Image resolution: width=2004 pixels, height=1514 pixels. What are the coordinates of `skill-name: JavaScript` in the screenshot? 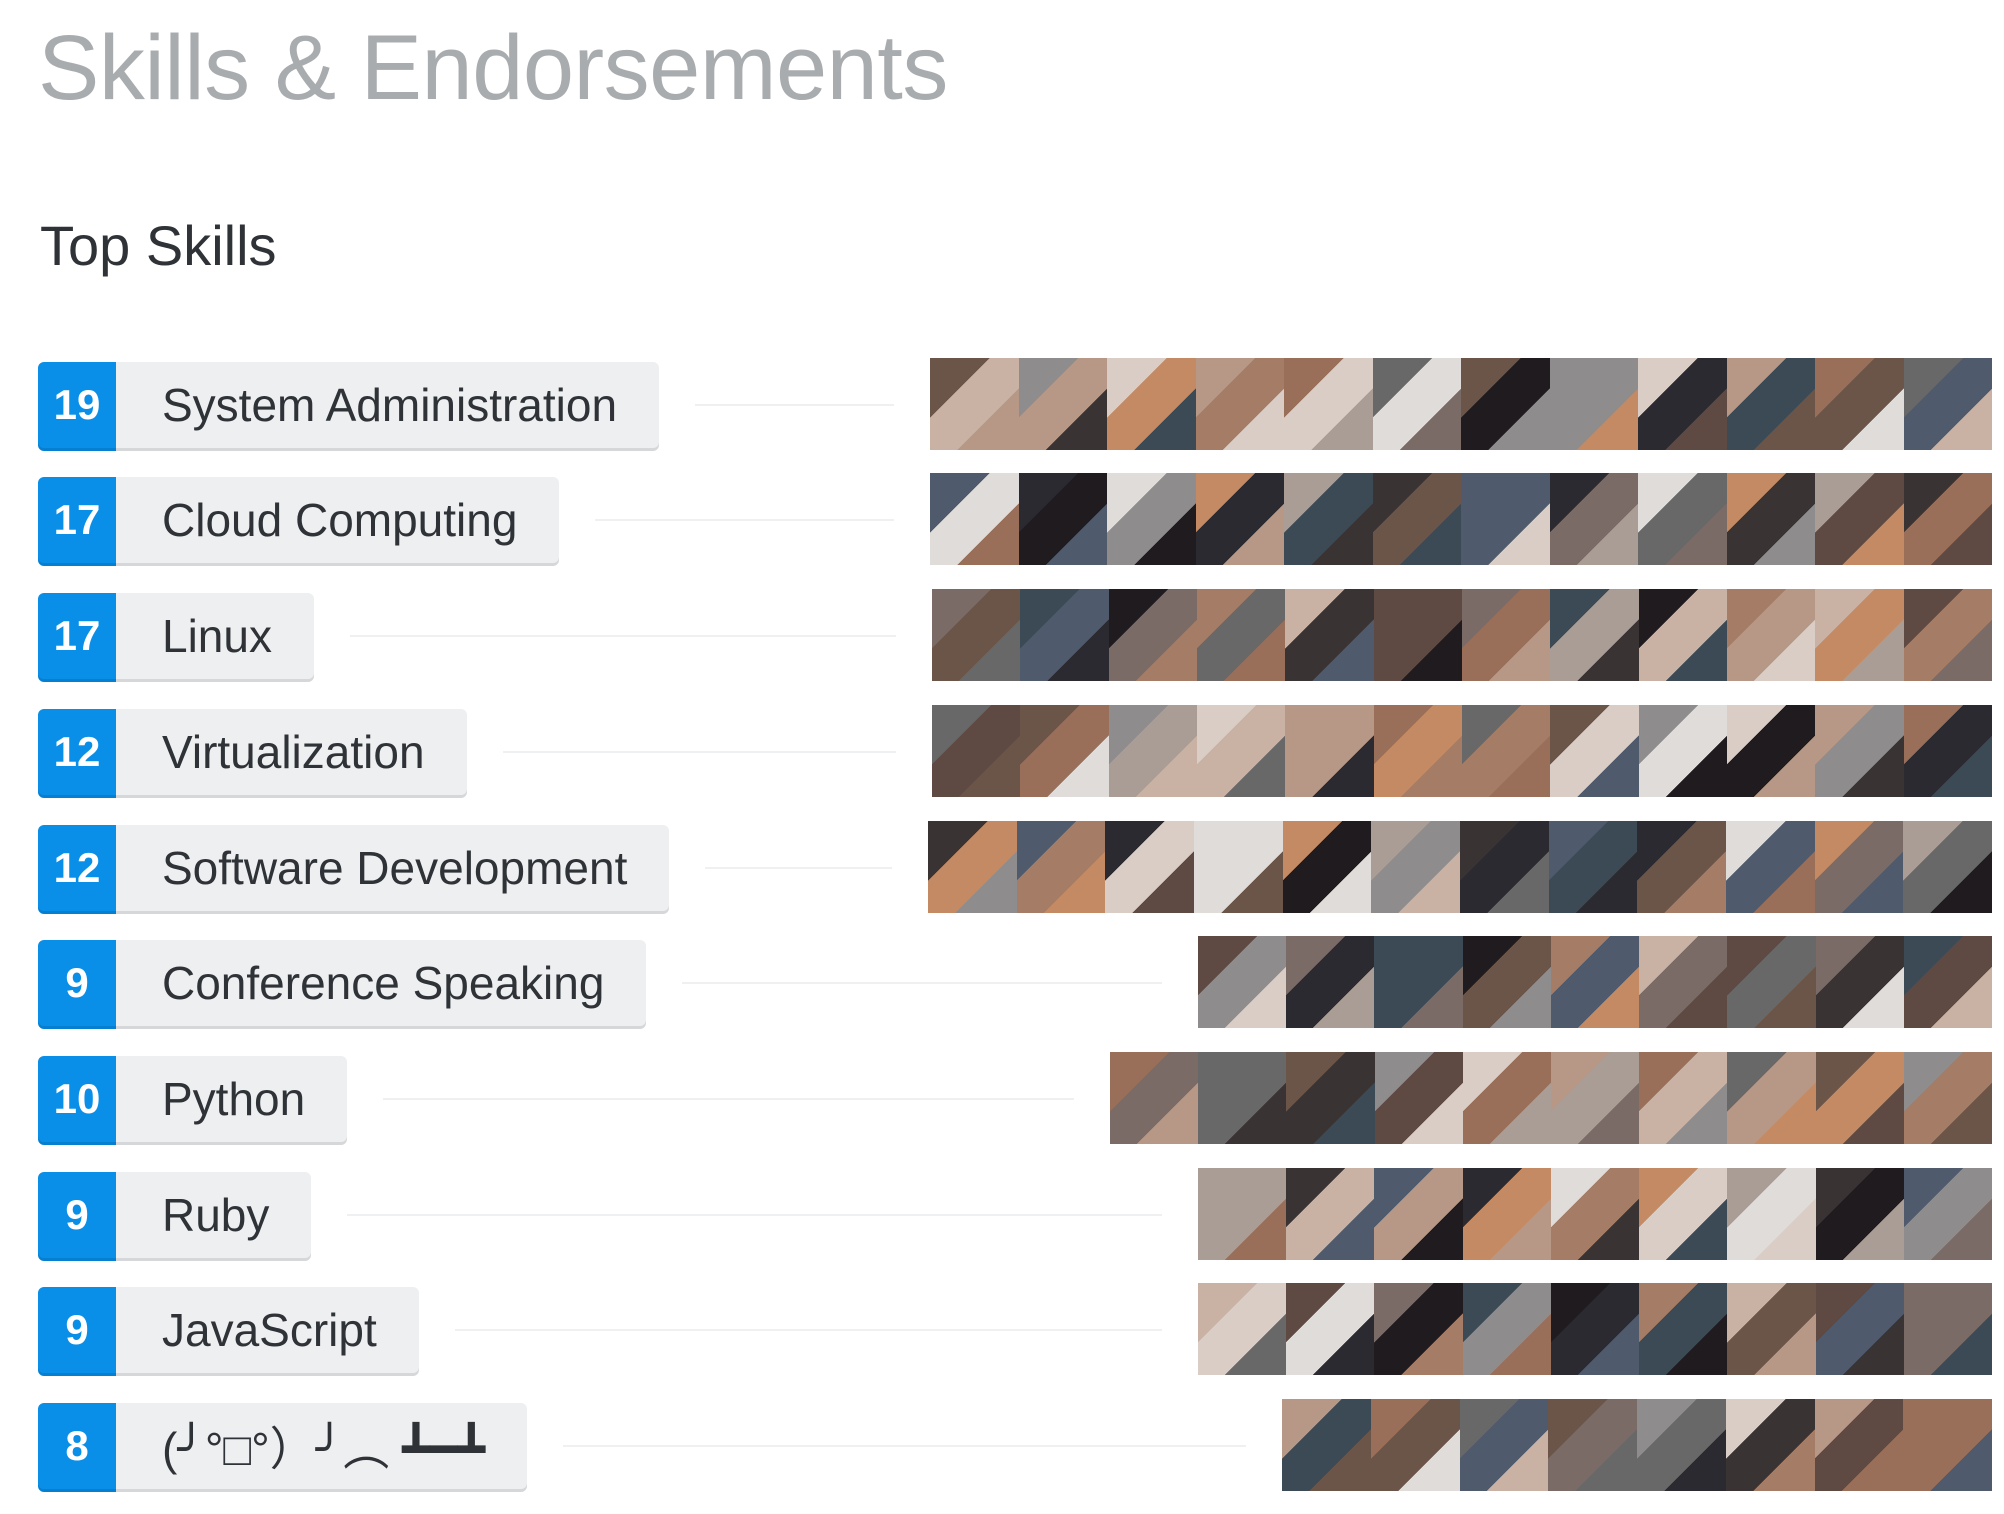 It's located at (267, 1330).